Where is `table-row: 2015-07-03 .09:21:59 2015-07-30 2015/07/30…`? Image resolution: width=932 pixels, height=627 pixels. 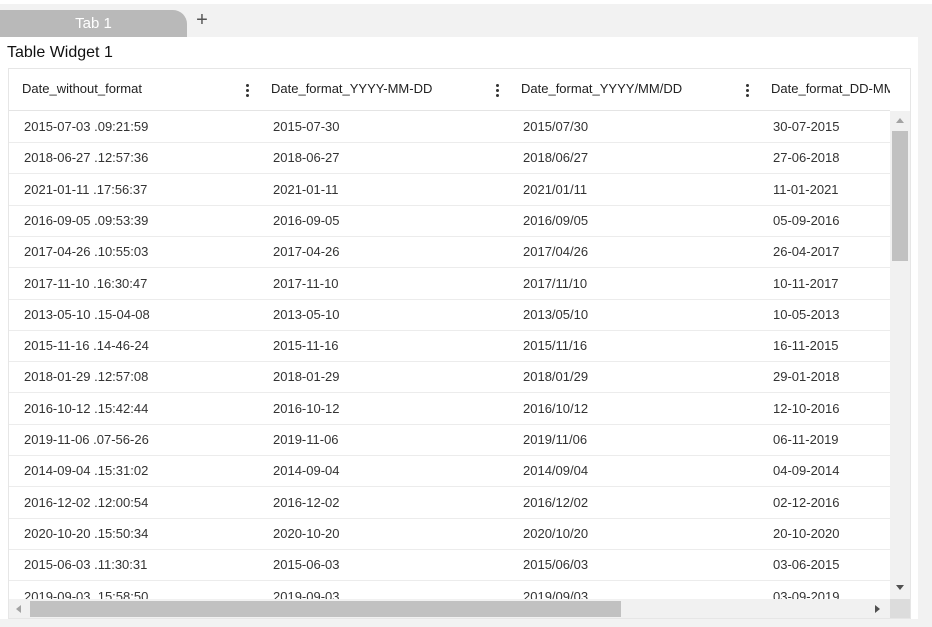
table-row: 2015-07-03 .09:21:59 2015-07-30 2015/07/30… is located at coordinates (449, 127).